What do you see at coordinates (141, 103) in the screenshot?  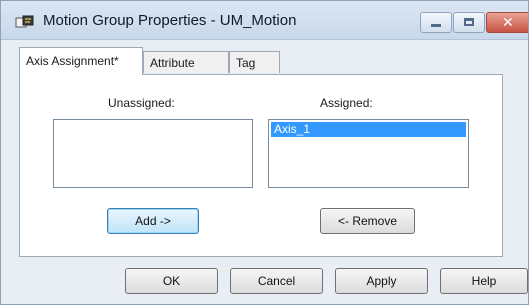 I see `unassigned-label: Unassigned:` at bounding box center [141, 103].